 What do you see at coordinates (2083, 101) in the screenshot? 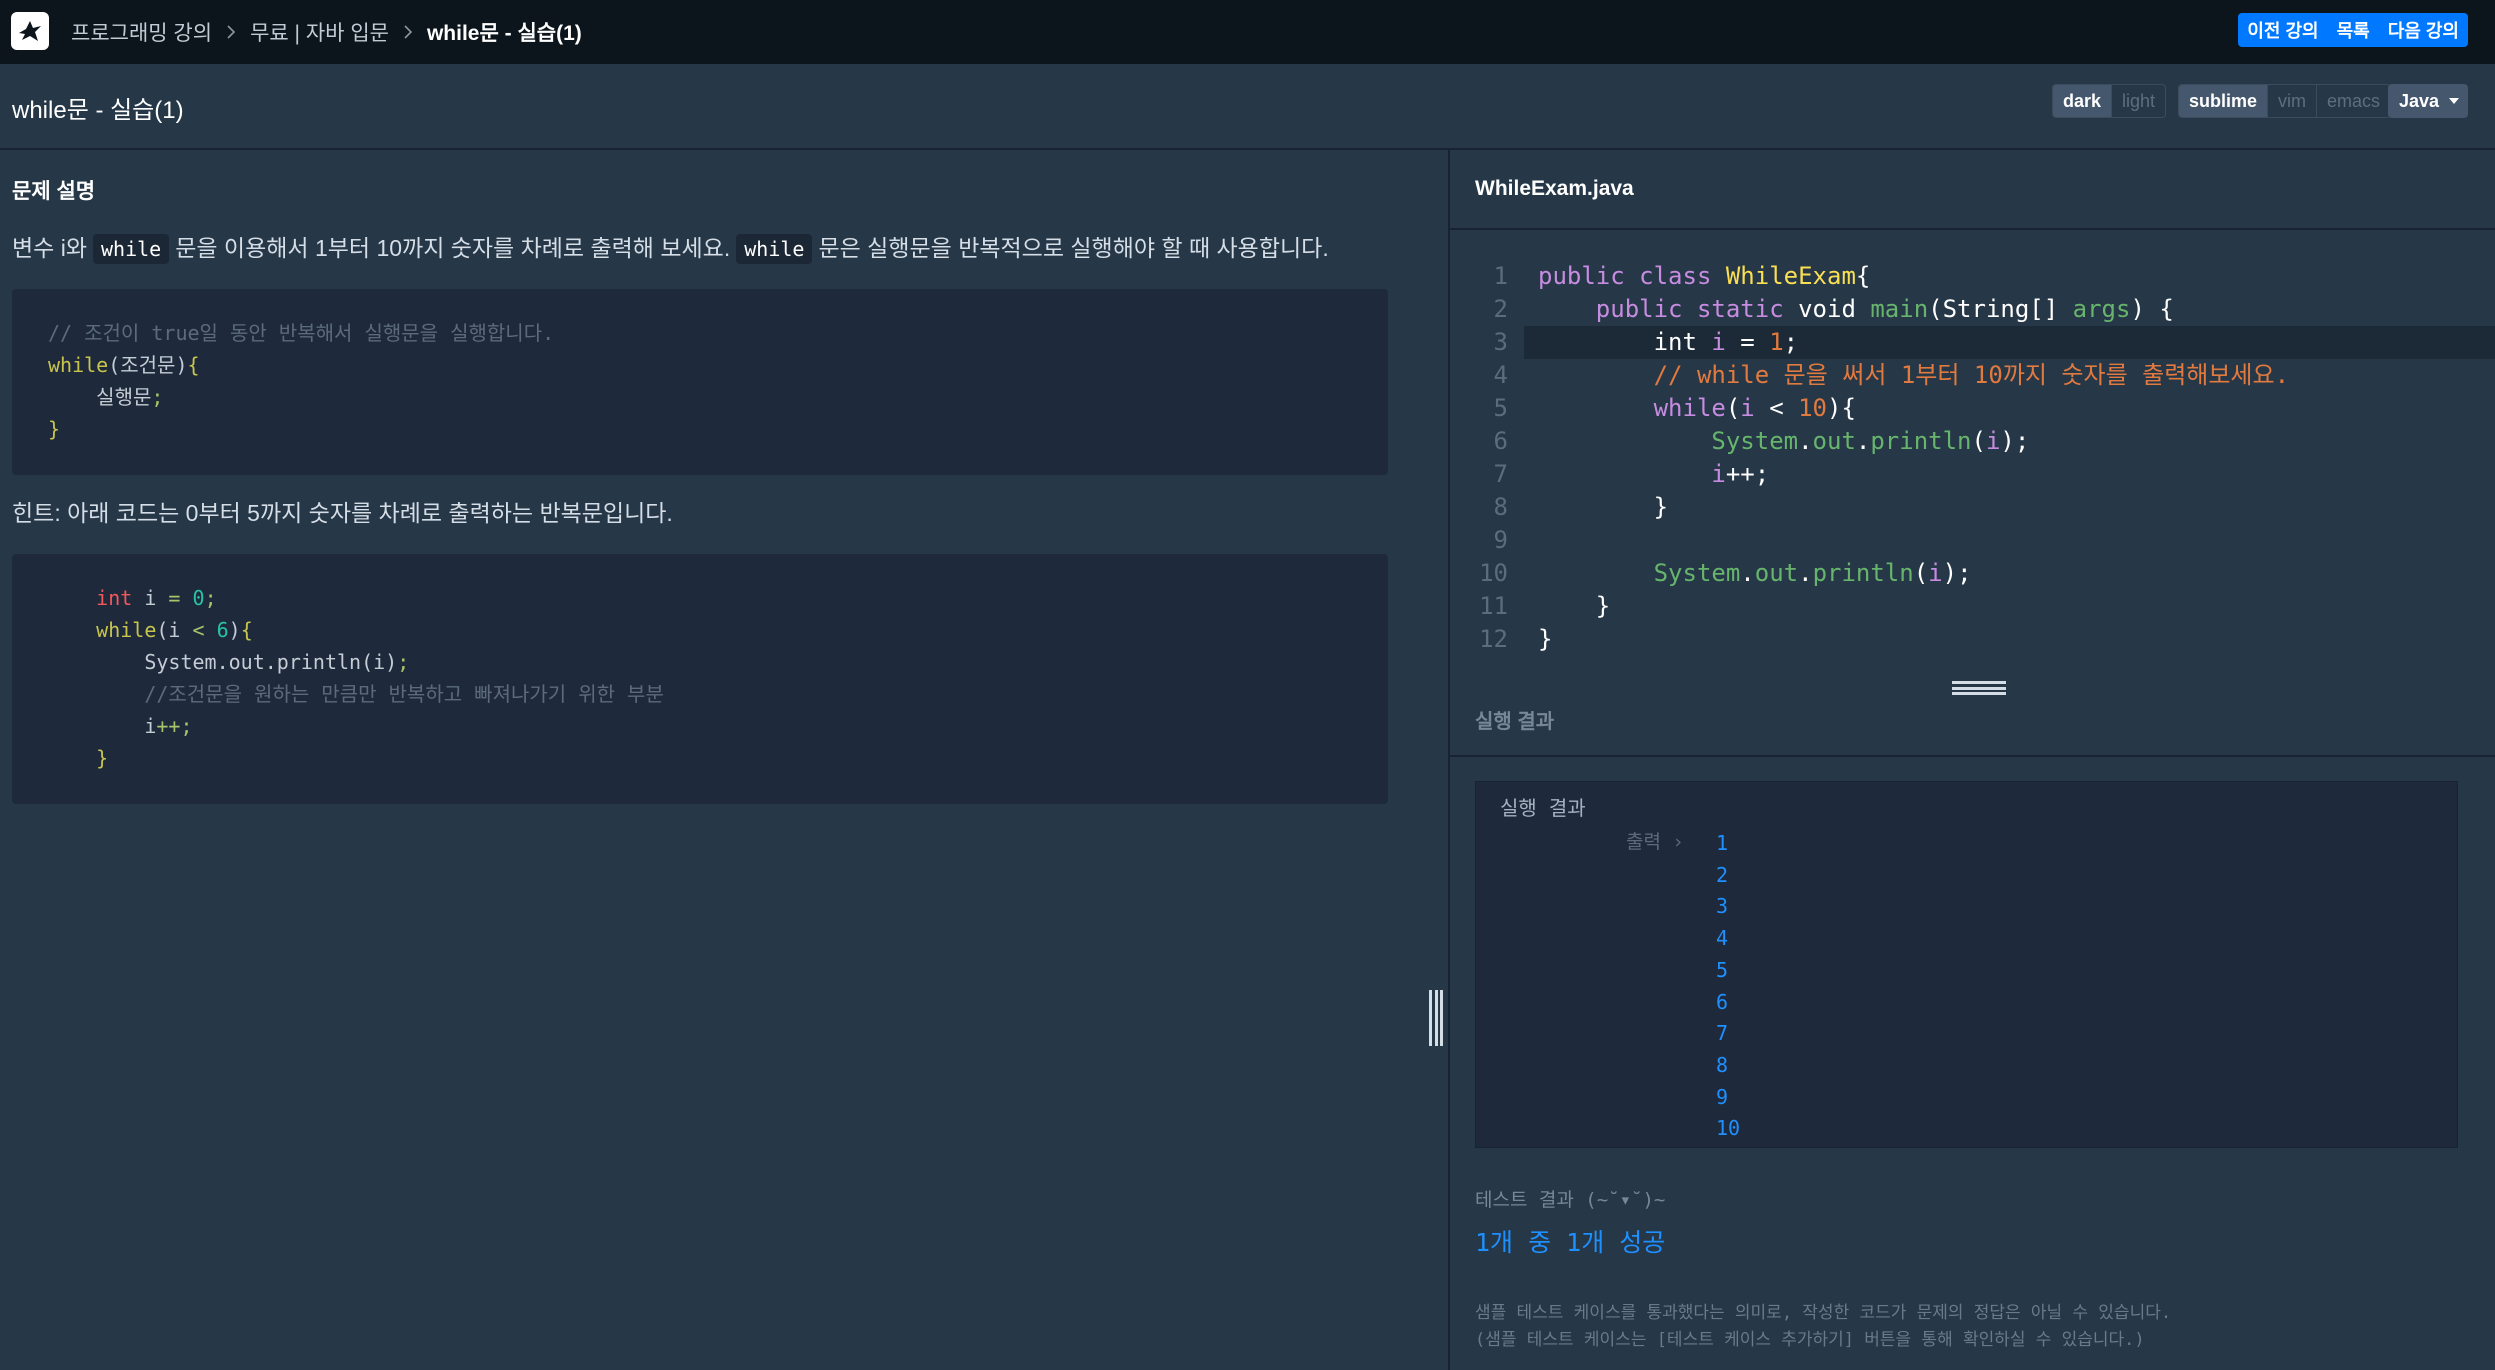
I see `theme-dark-option: dark` at bounding box center [2083, 101].